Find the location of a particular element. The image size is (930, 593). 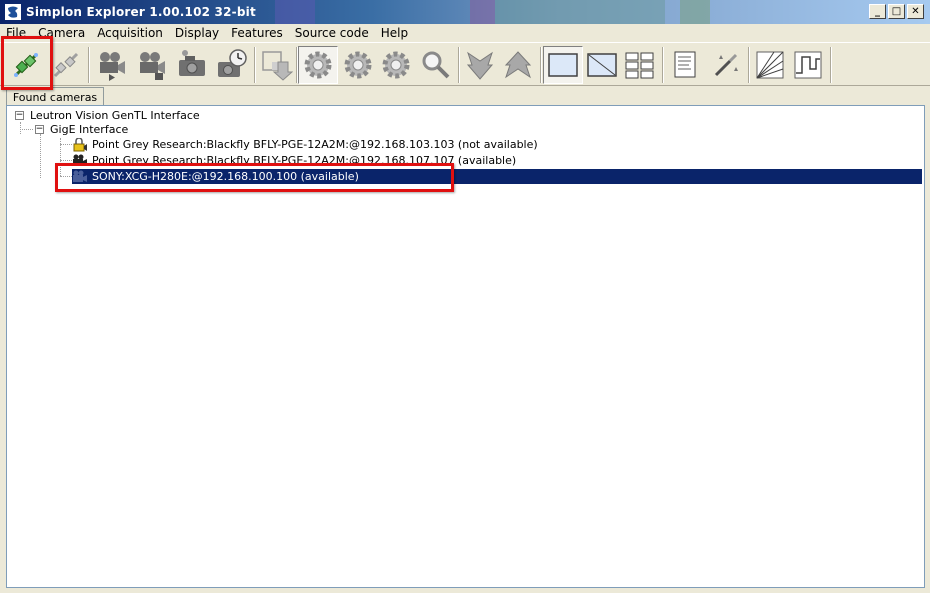

export-button is located at coordinates (276, 65).